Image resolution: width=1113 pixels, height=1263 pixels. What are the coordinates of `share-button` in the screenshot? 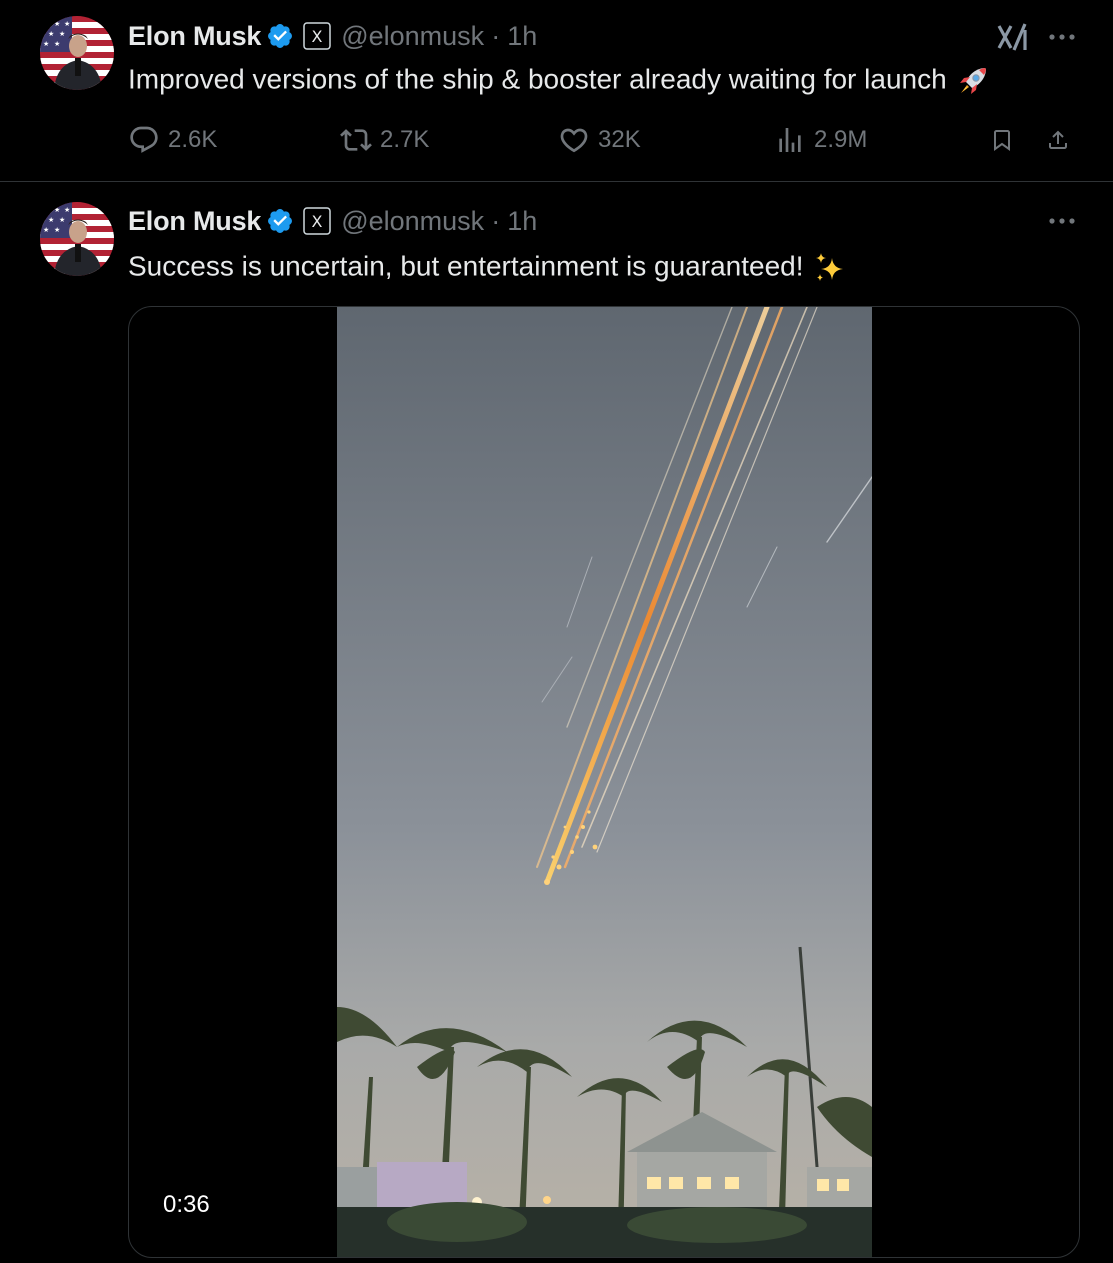 It's located at (1062, 140).